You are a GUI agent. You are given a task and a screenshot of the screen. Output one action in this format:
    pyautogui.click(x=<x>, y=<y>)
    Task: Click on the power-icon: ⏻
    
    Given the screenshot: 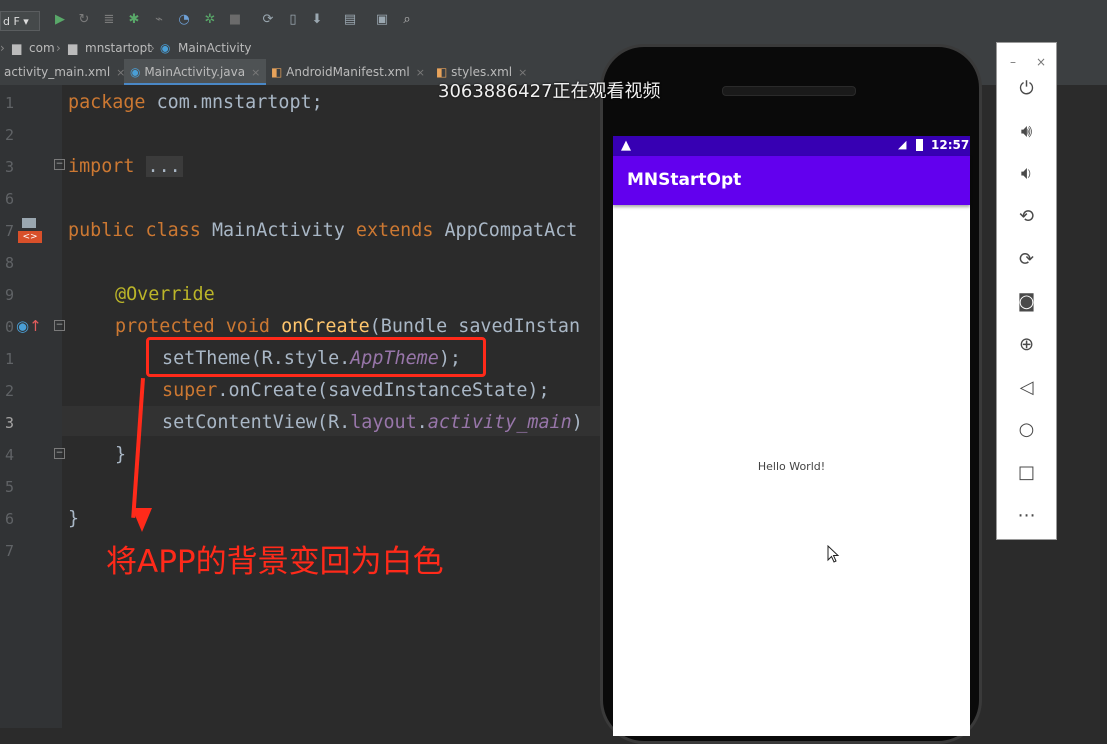 What is the action you would take?
    pyautogui.click(x=1026, y=89)
    